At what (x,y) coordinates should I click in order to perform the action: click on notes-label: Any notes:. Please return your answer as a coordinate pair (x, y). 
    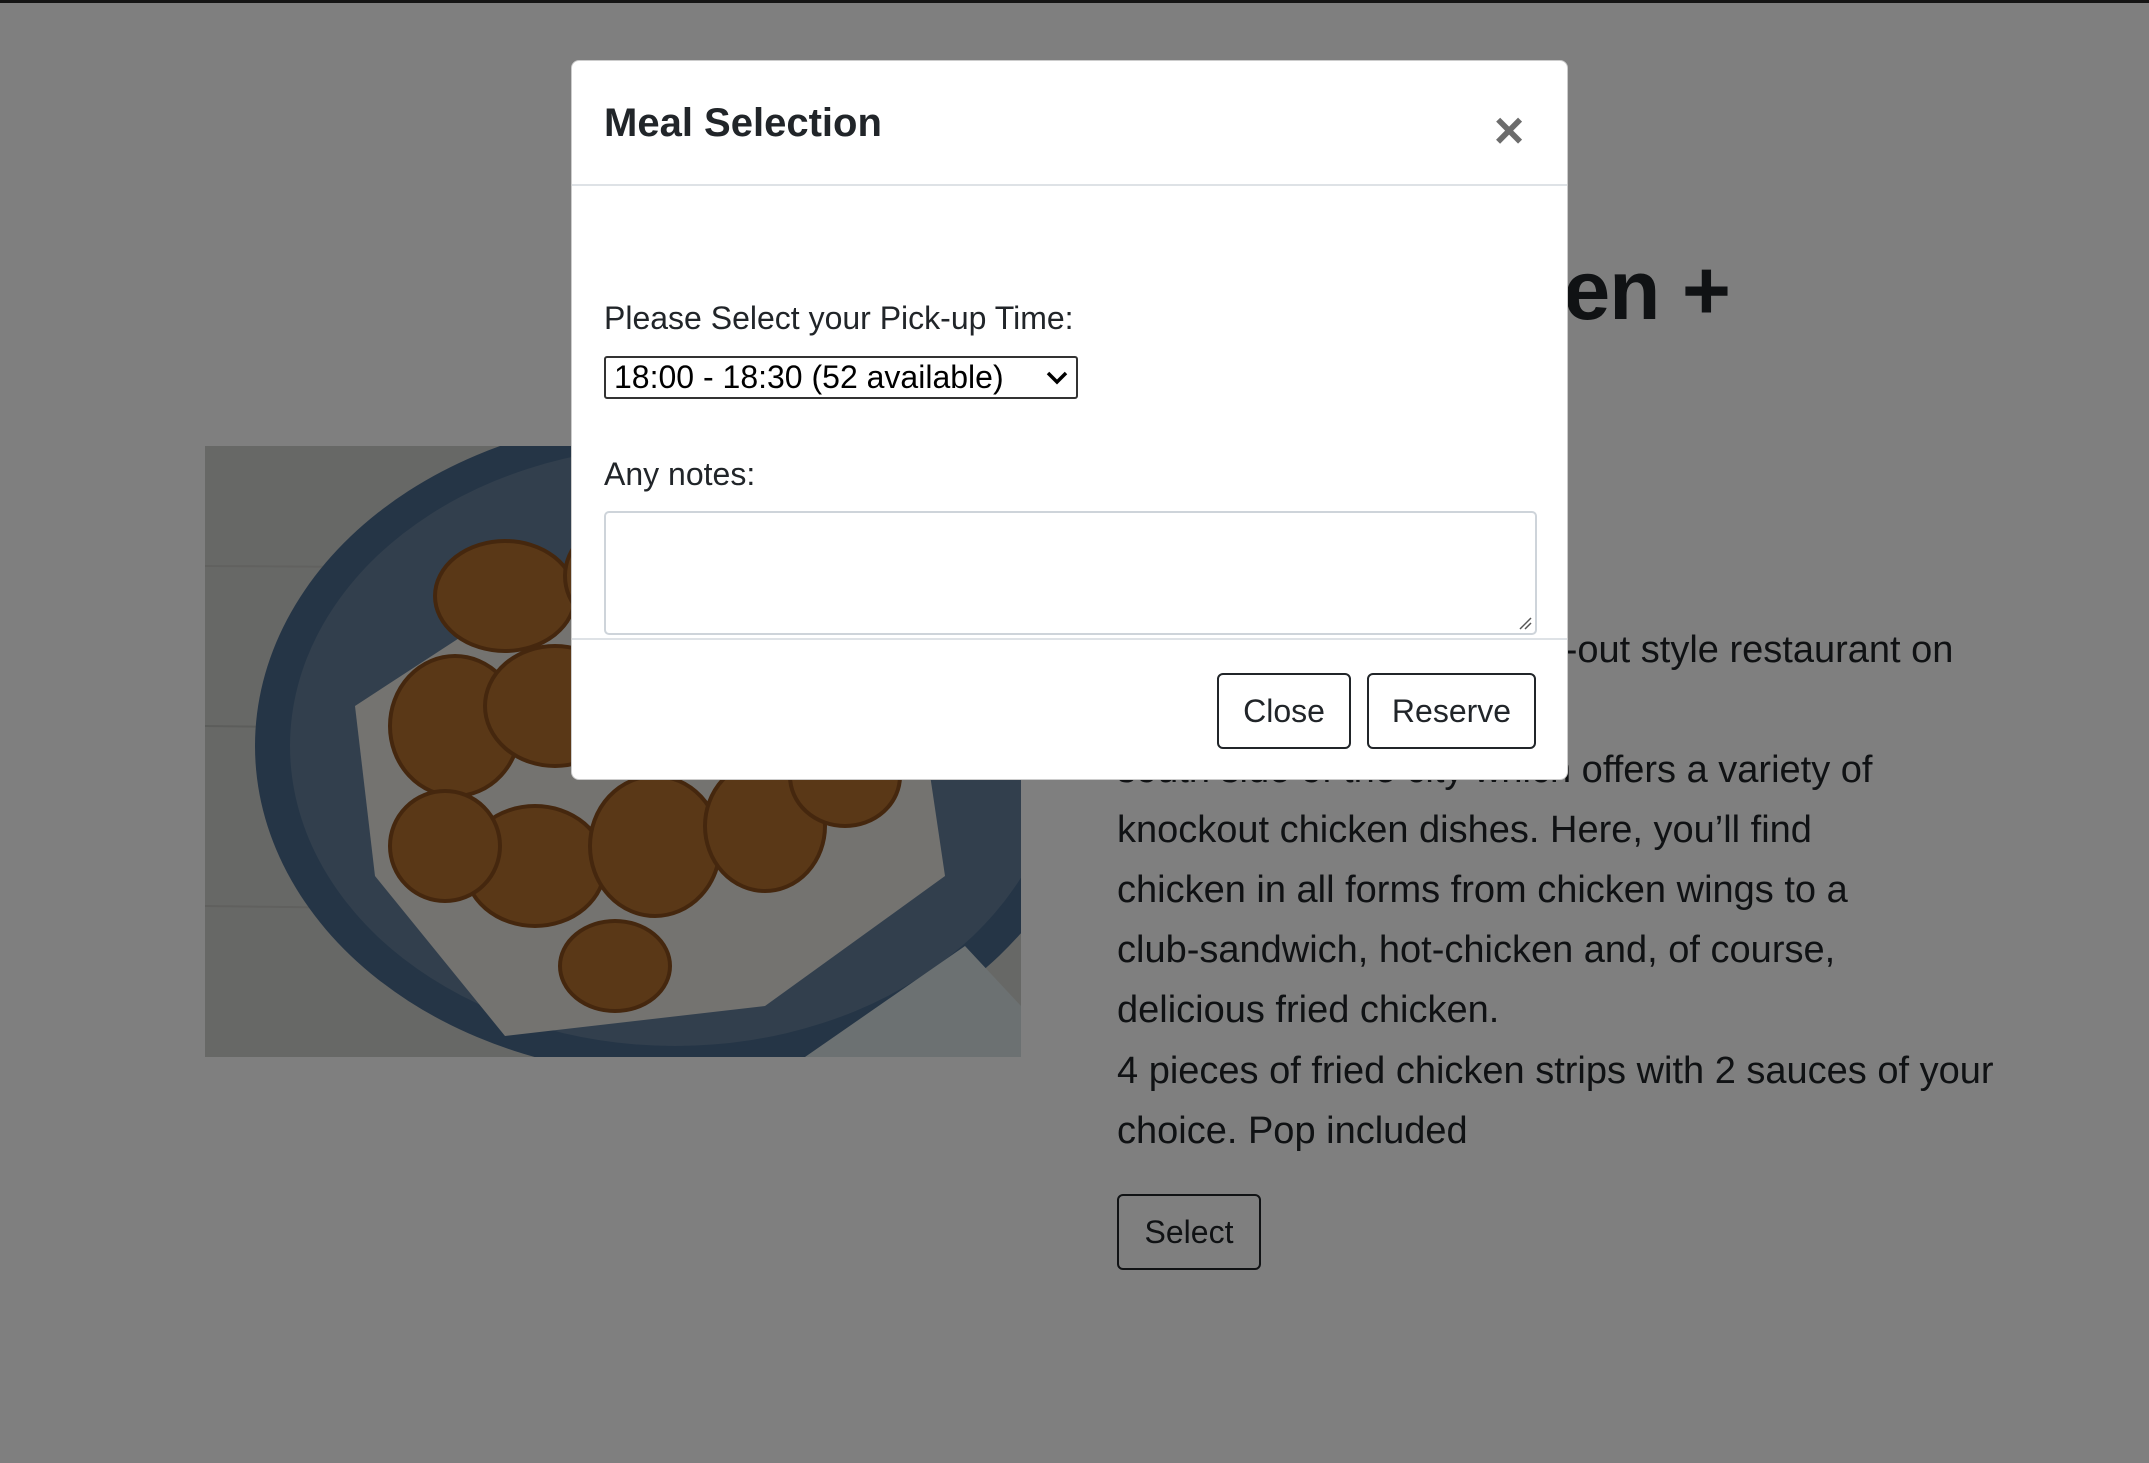
    Looking at the image, I should click on (680, 474).